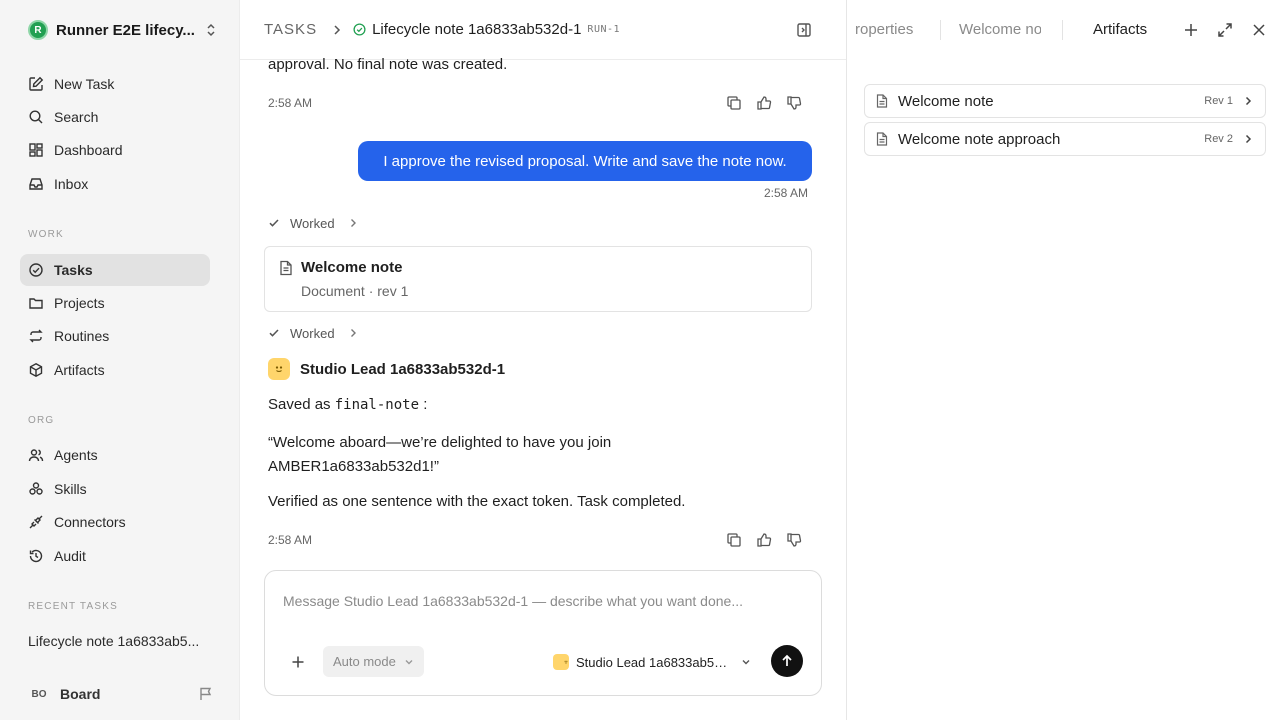  I want to click on board-avatar: BO, so click(39, 694).